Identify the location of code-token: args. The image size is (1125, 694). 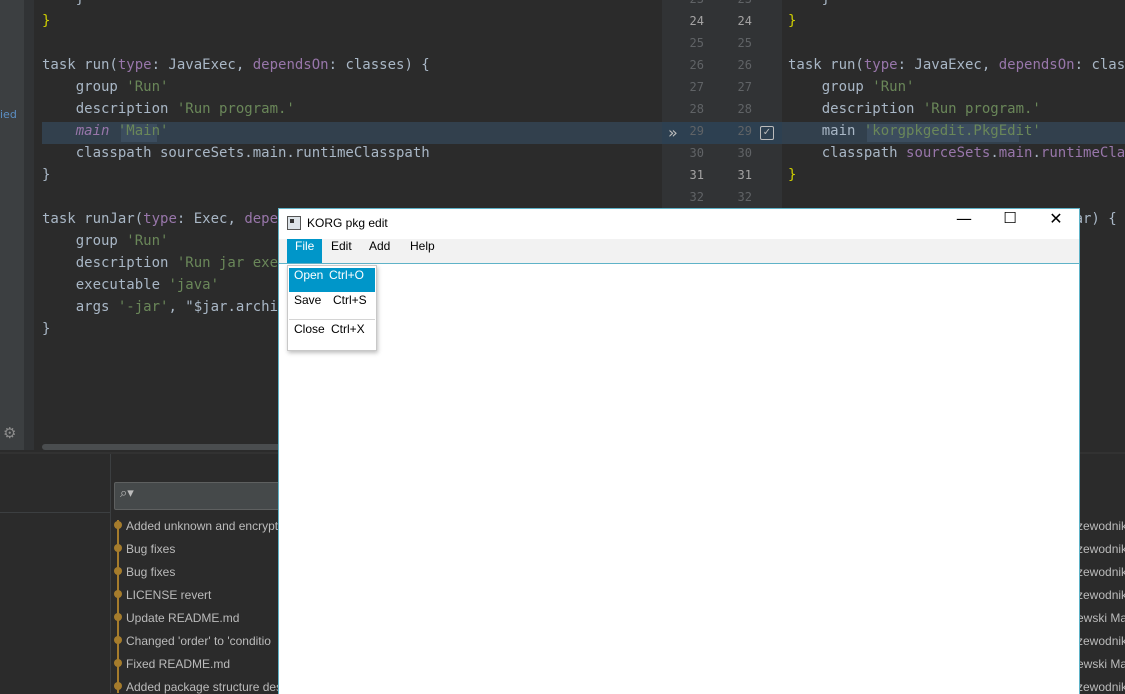
(80, 307).